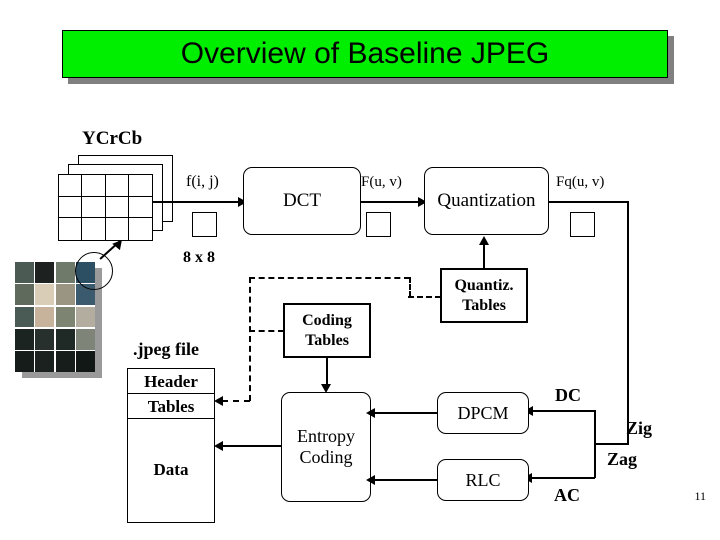 The width and height of the screenshot is (720, 540). What do you see at coordinates (484, 256) in the screenshot?
I see `quantiz-tables-to-quantization-line` at bounding box center [484, 256].